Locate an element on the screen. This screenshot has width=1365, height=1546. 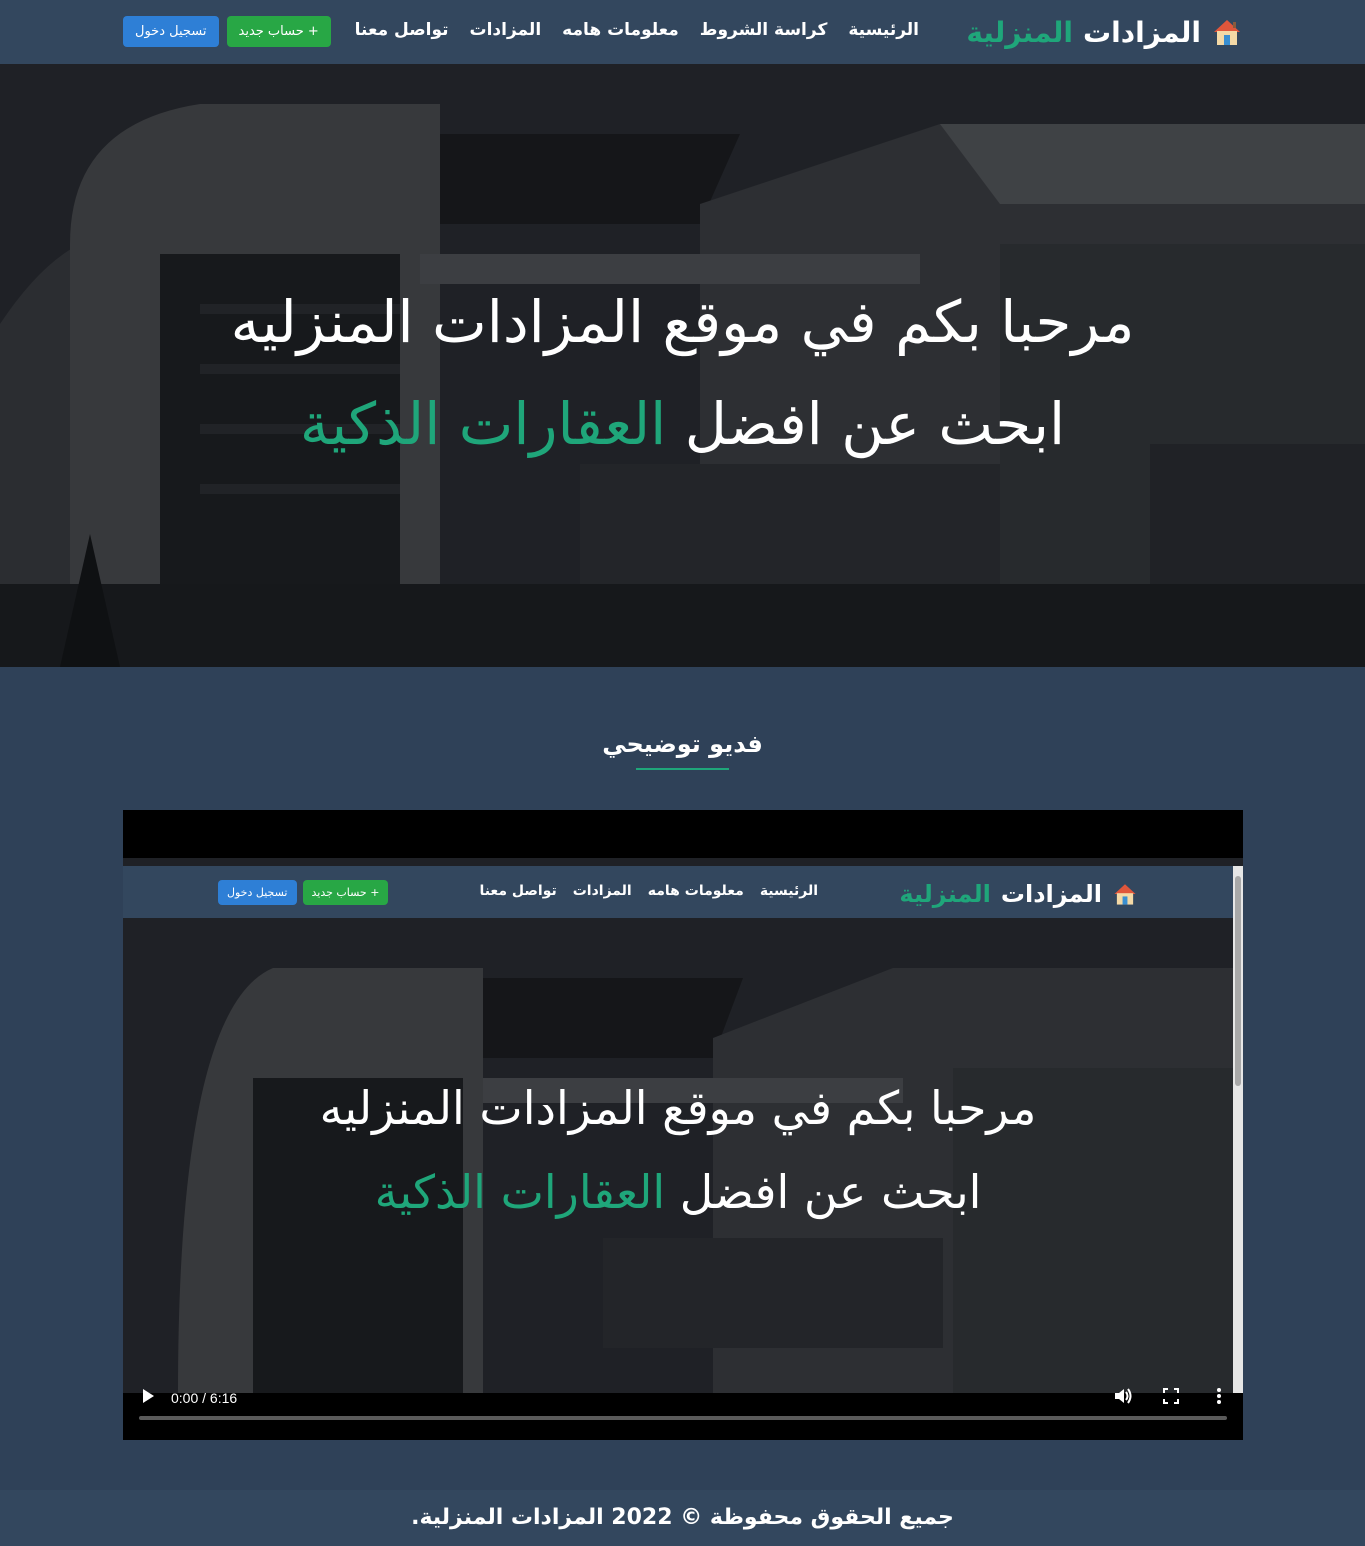
hero-line-1: مرحبا بكم في موقع المزادات المنزليه is located at coordinates (682, 322).